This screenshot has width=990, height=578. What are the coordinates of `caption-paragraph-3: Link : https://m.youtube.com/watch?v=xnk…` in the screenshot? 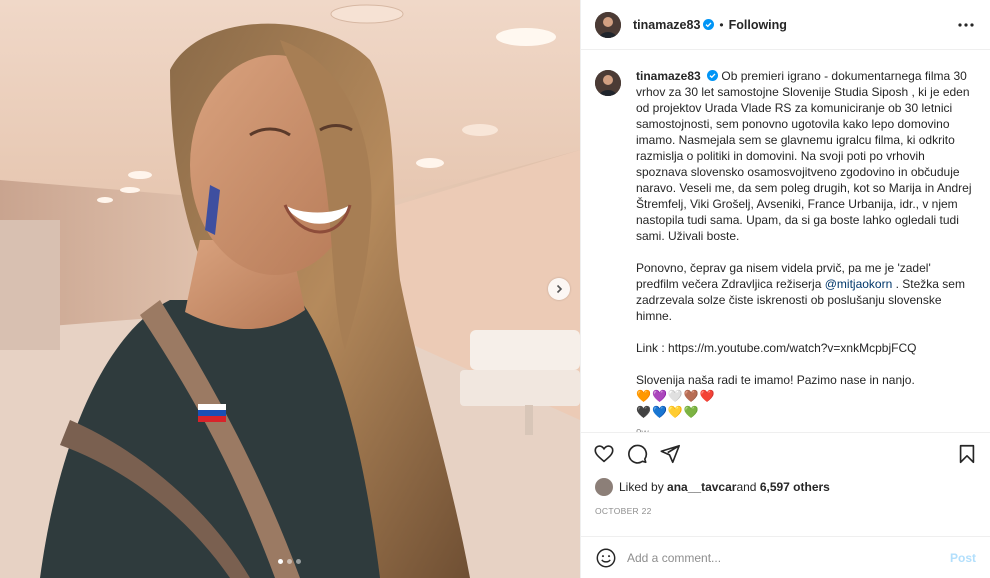 It's located at (776, 348).